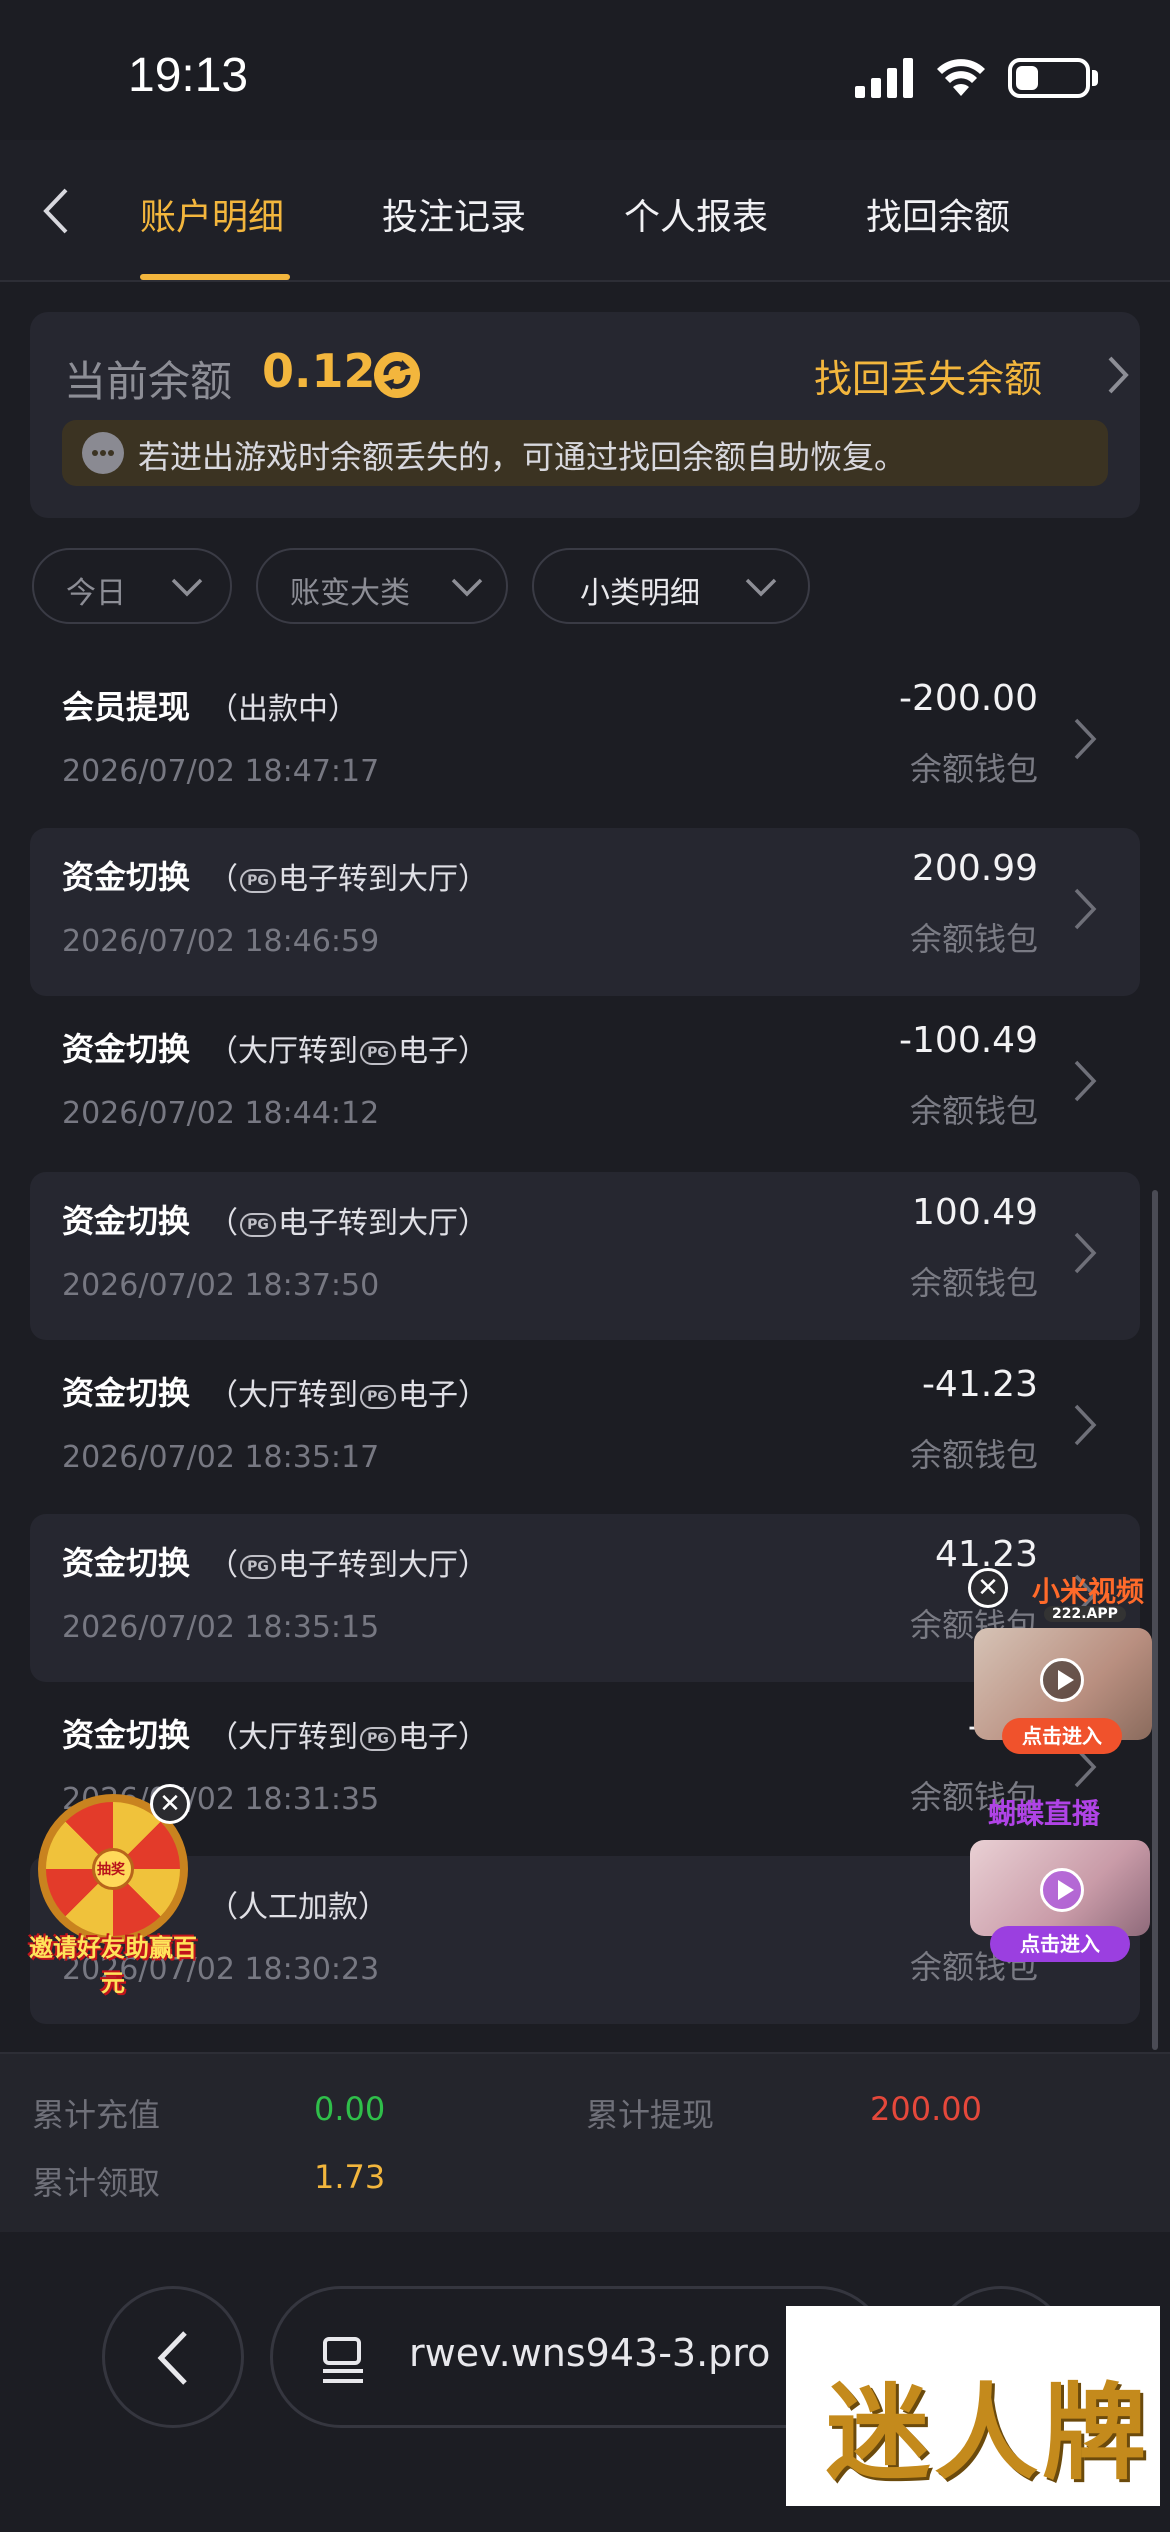  What do you see at coordinates (1085, 1614) in the screenshot?
I see `ad-sub-text: 222.APP` at bounding box center [1085, 1614].